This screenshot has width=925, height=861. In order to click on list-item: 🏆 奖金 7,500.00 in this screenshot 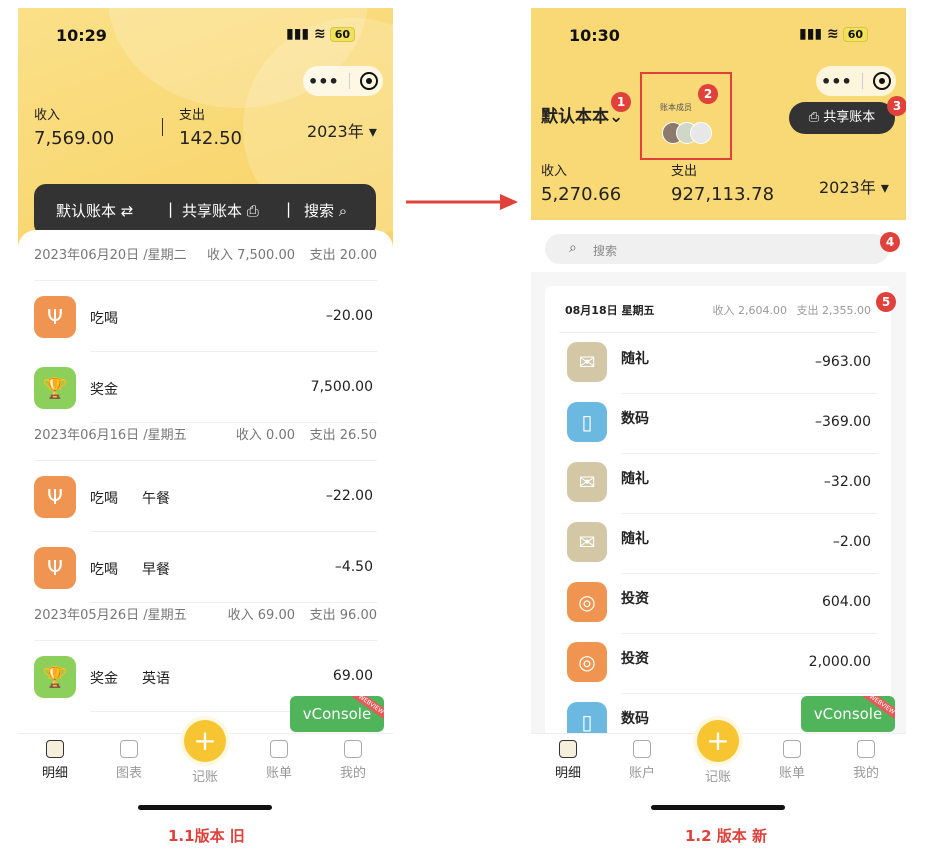, I will do `click(205, 388)`.